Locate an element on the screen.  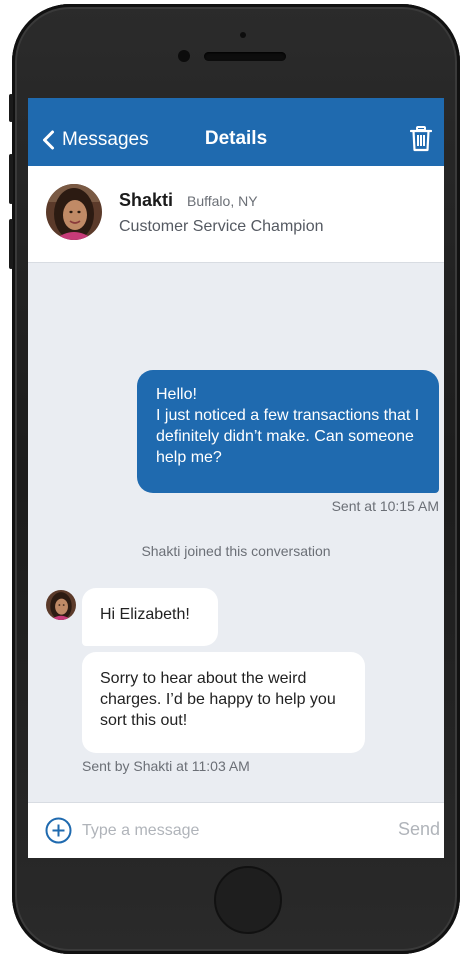
sensor-dot is located at coordinates (243, 35).